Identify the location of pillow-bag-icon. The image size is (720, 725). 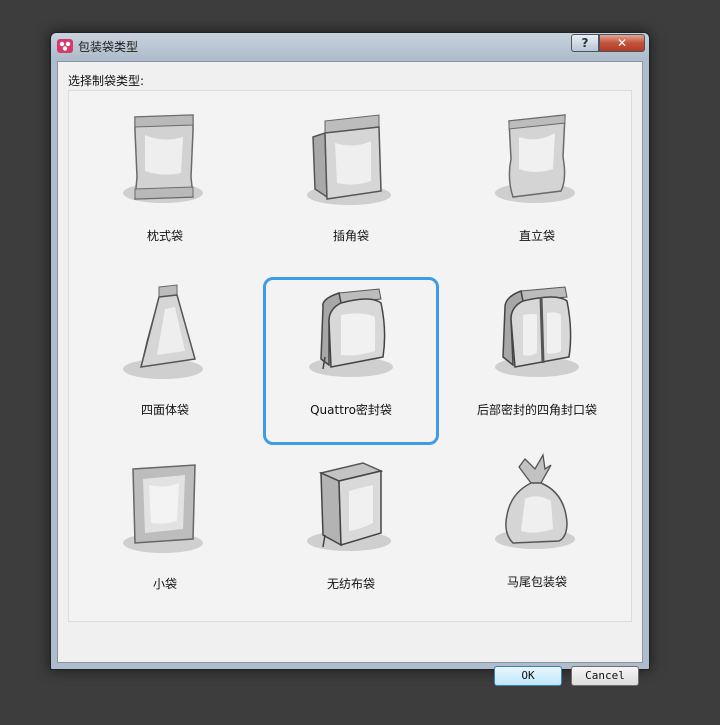
(163, 158).